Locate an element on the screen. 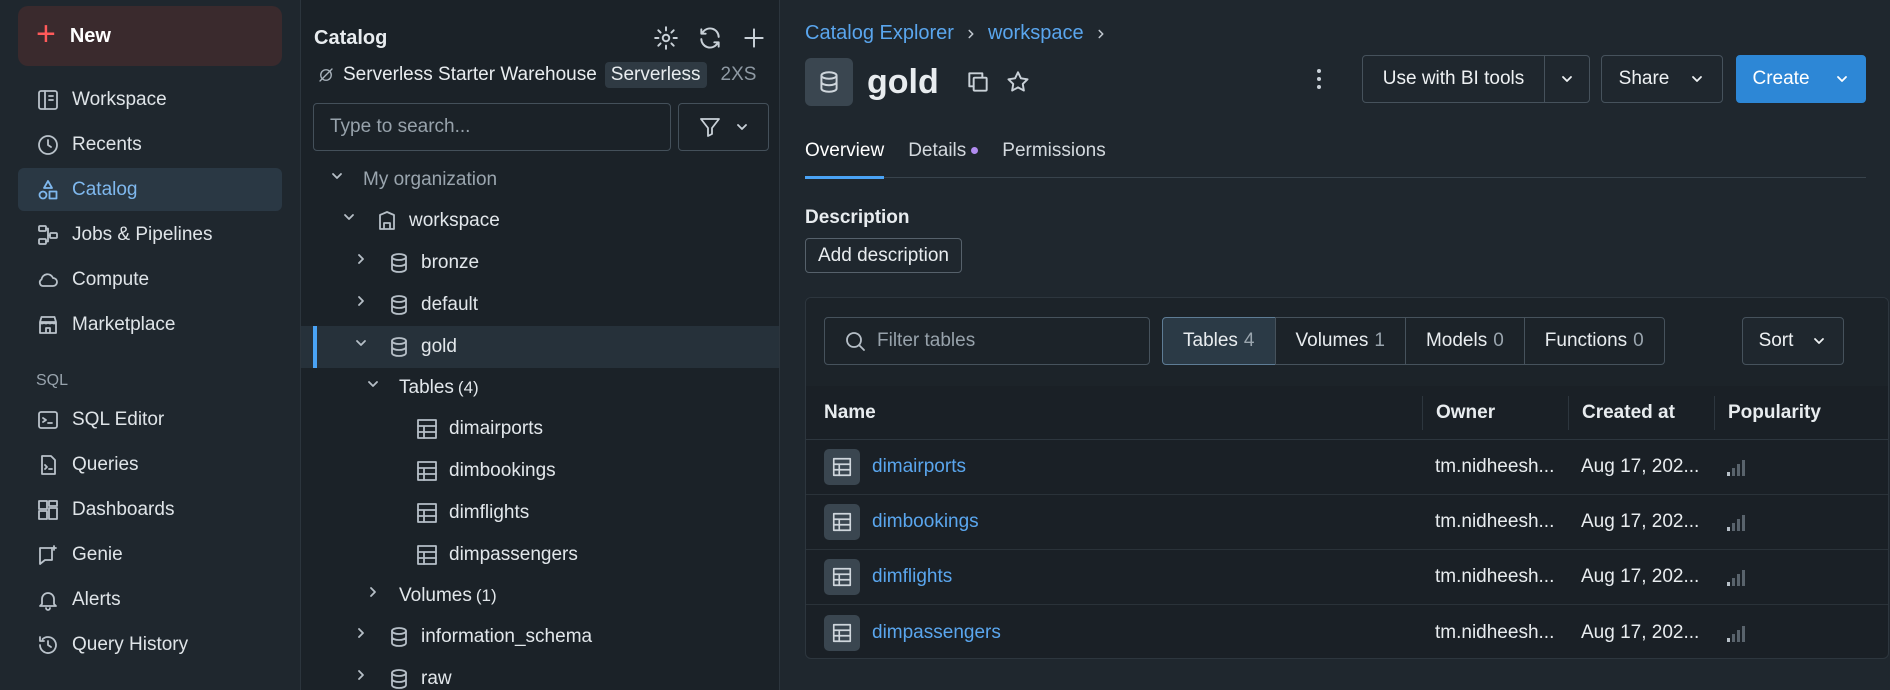 The image size is (1890, 690). segment-functions: Functions 0 is located at coordinates (1594, 341).